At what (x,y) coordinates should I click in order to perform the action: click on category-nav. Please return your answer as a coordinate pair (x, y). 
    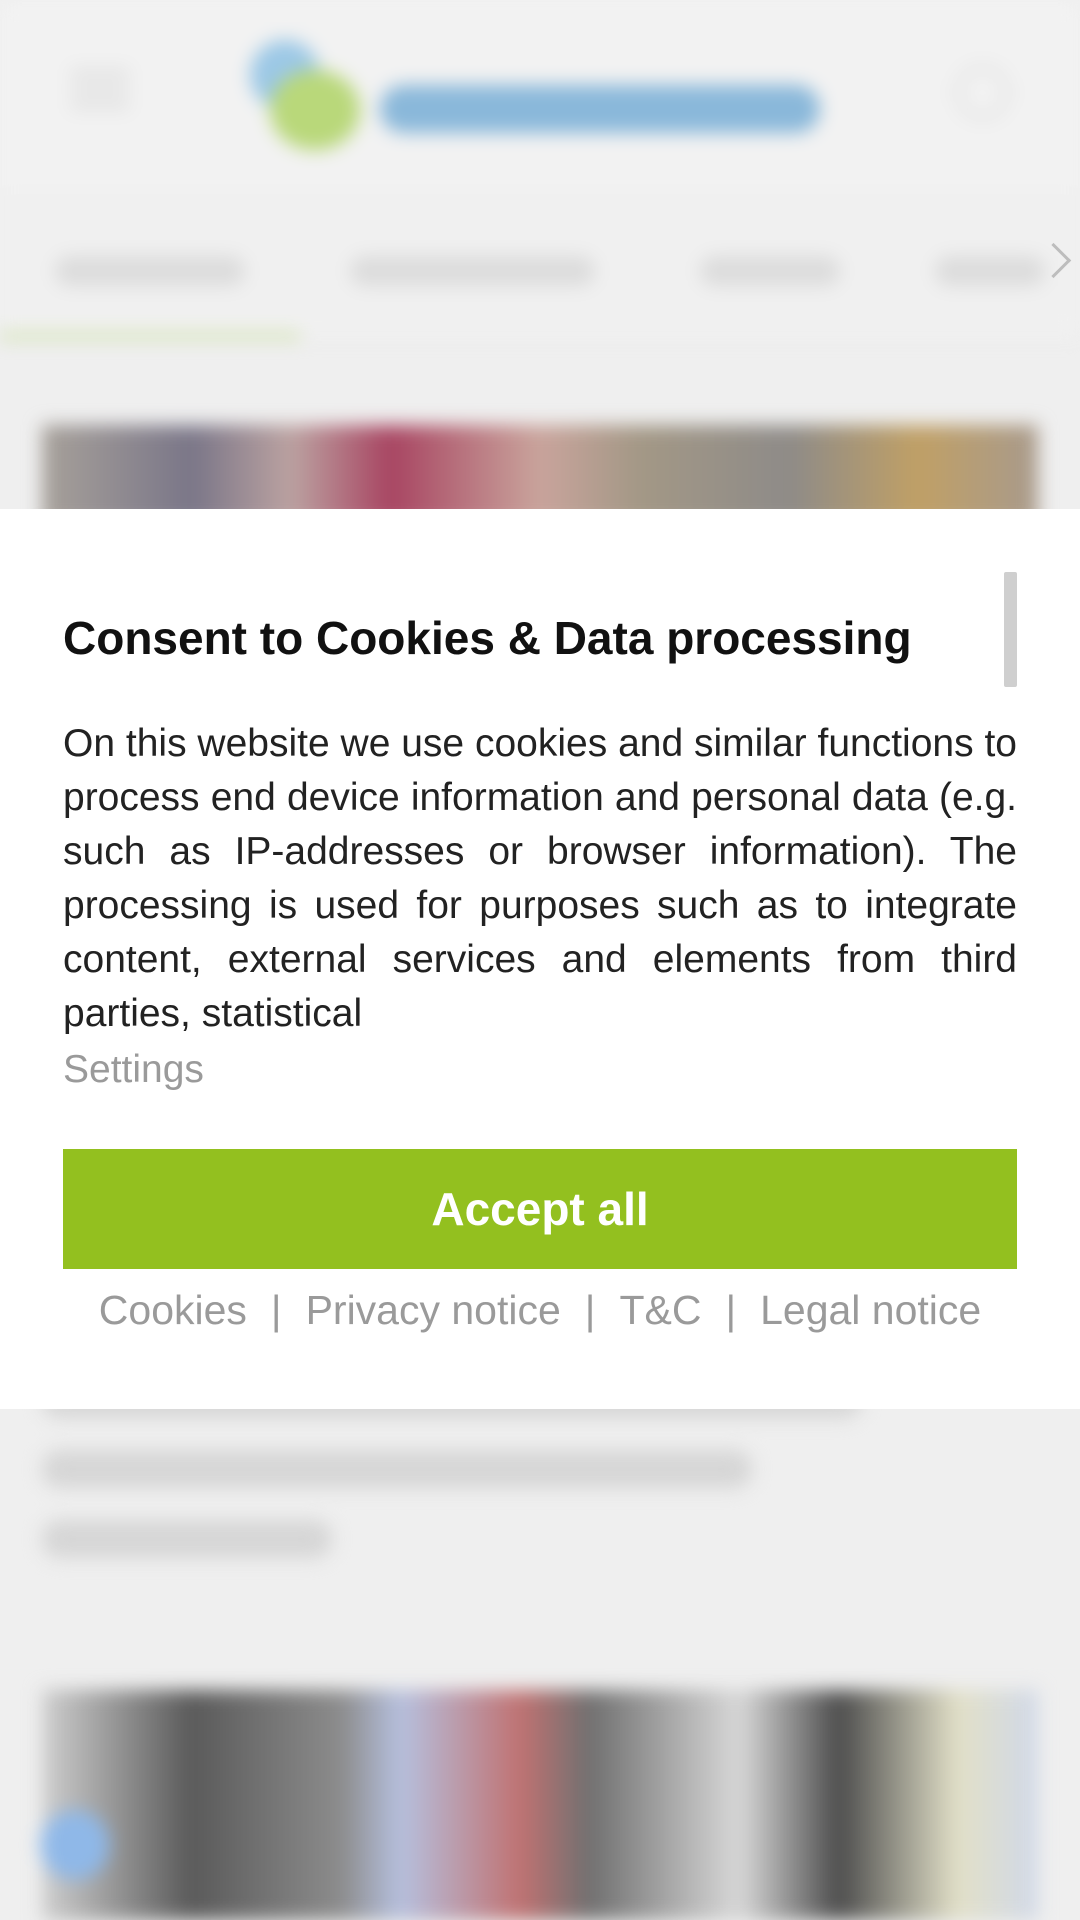
    Looking at the image, I should click on (540, 267).